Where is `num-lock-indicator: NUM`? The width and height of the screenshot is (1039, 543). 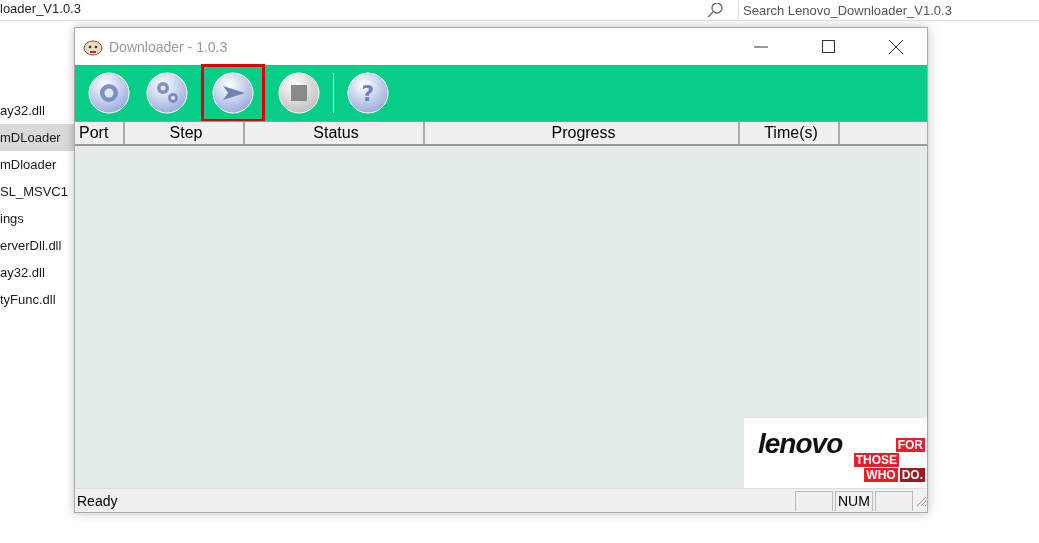
num-lock-indicator: NUM is located at coordinates (854, 500).